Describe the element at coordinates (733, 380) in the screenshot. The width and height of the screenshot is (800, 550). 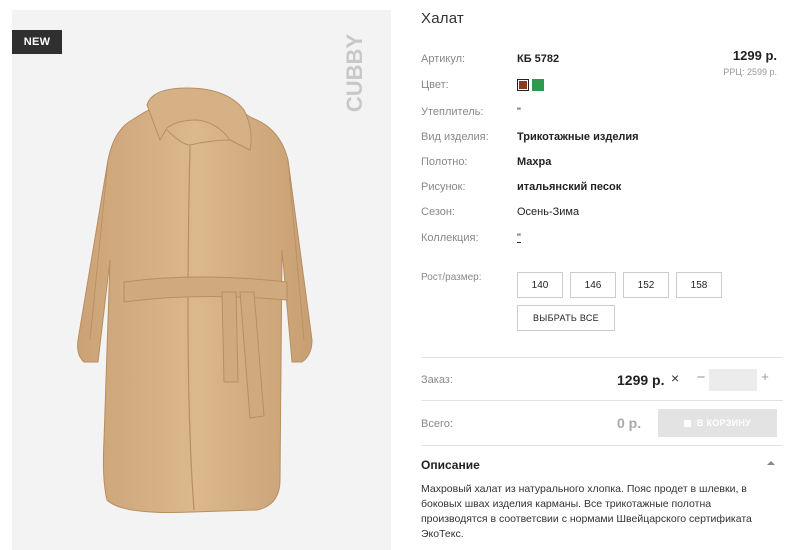
I see `quantity-input` at that location.